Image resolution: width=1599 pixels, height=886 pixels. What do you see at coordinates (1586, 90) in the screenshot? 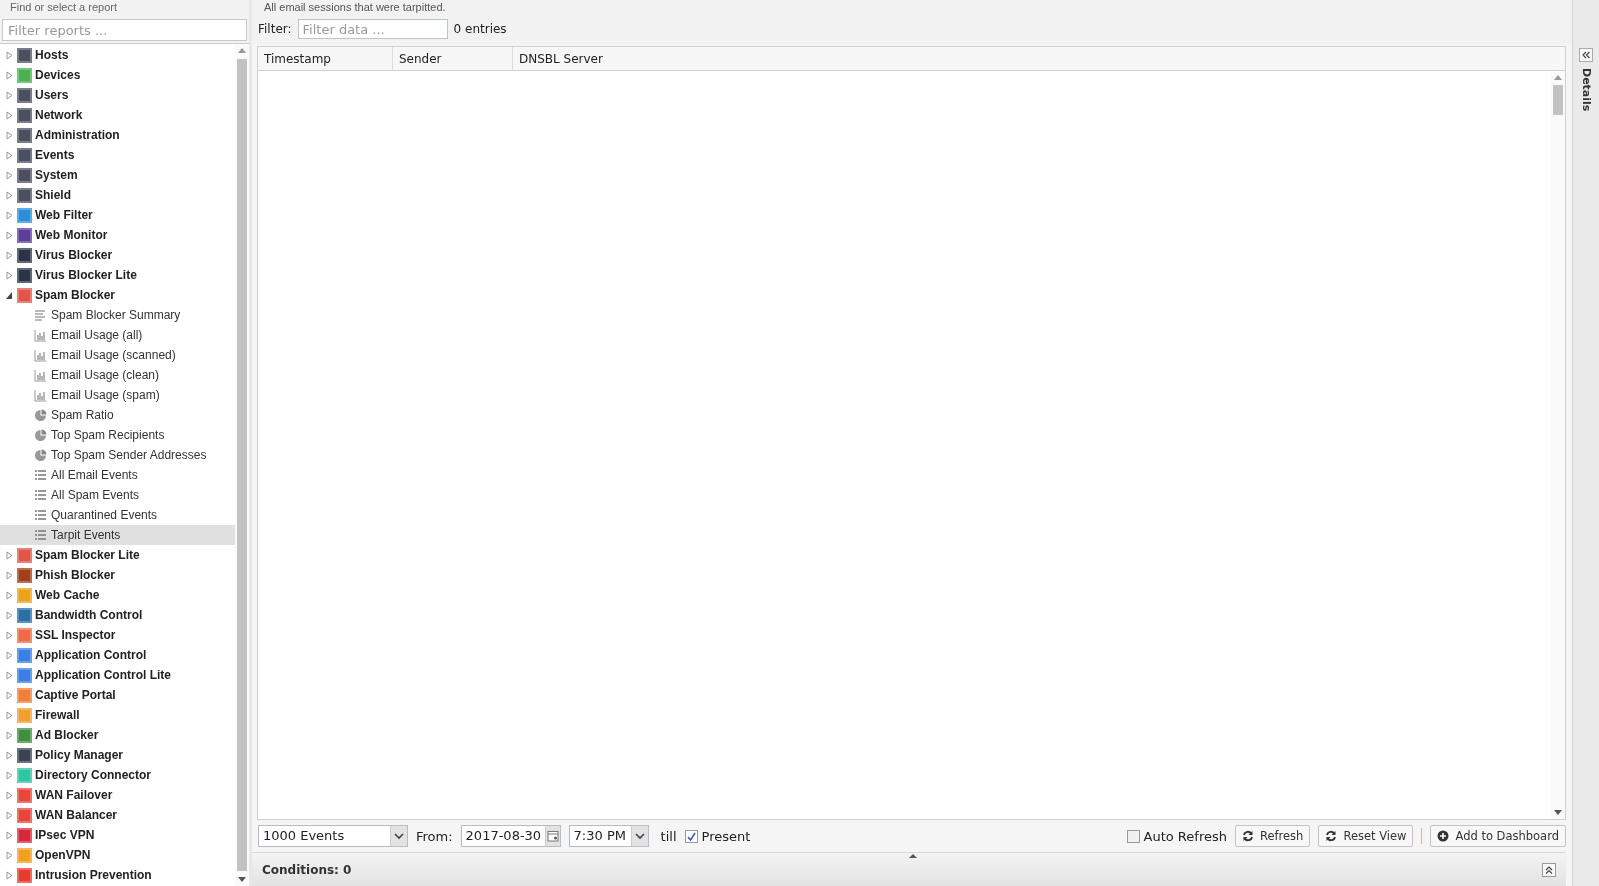
I see `details-tab: Details` at bounding box center [1586, 90].